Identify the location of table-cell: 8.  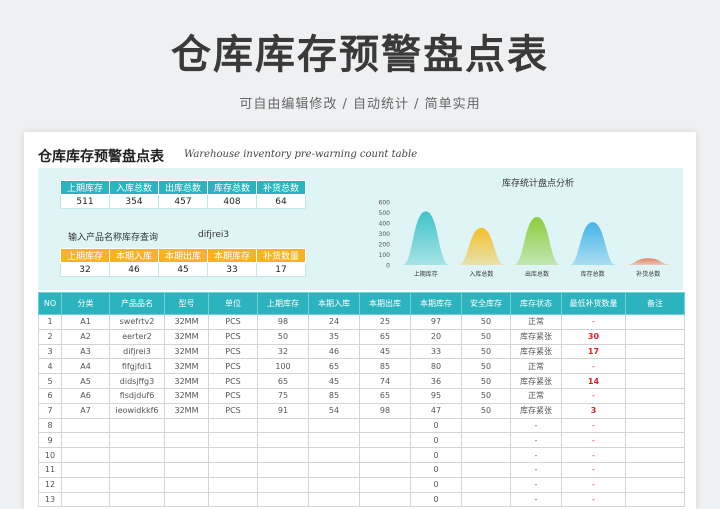
(50, 425).